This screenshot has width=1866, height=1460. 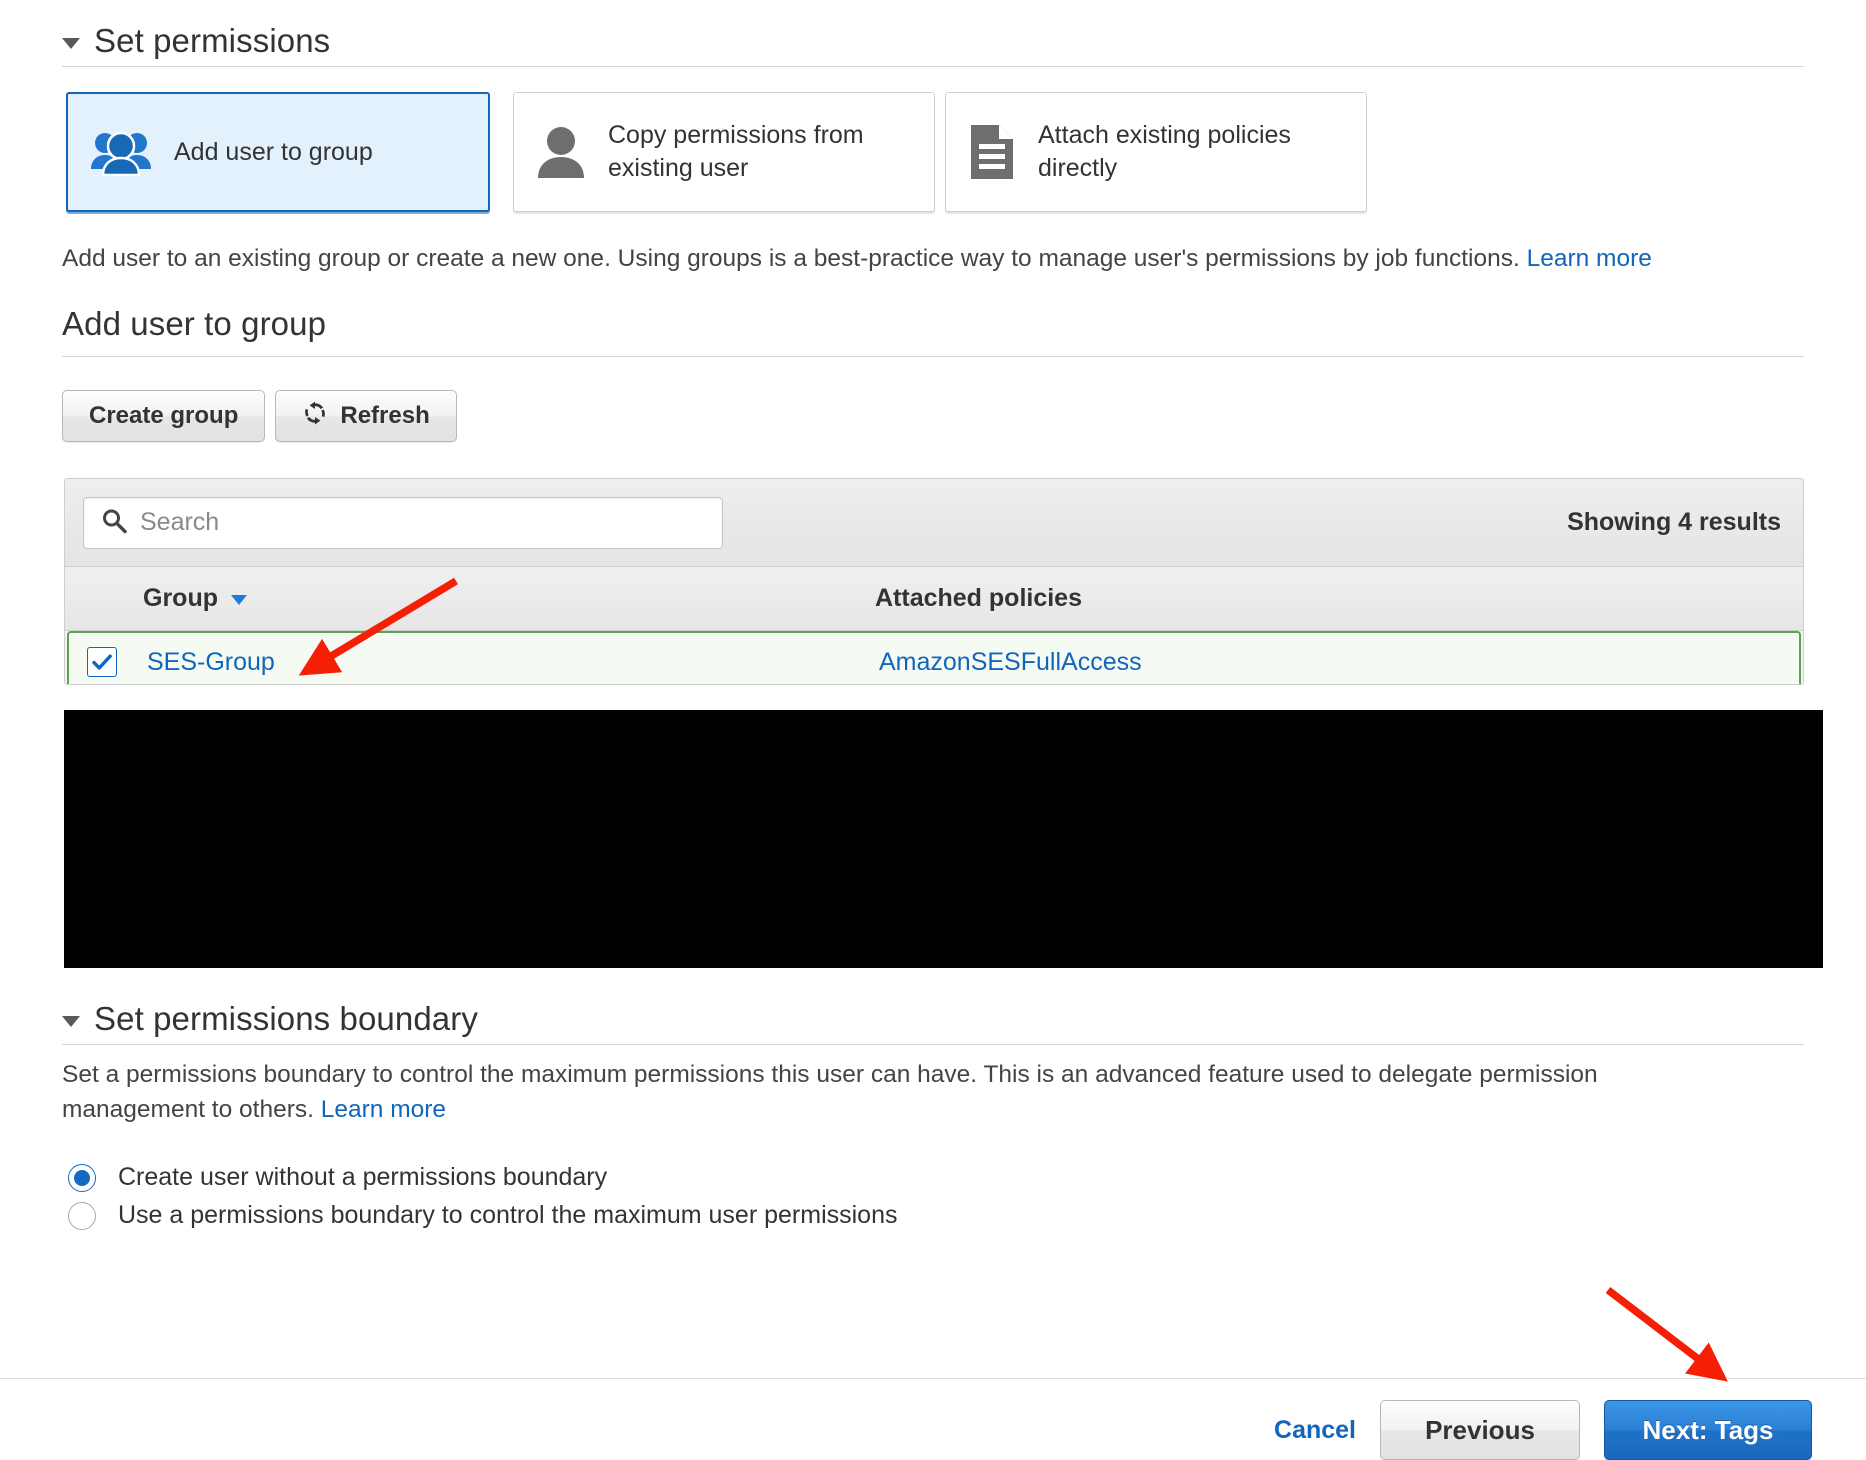 What do you see at coordinates (82, 1215) in the screenshot?
I see `radio-use-boundary` at bounding box center [82, 1215].